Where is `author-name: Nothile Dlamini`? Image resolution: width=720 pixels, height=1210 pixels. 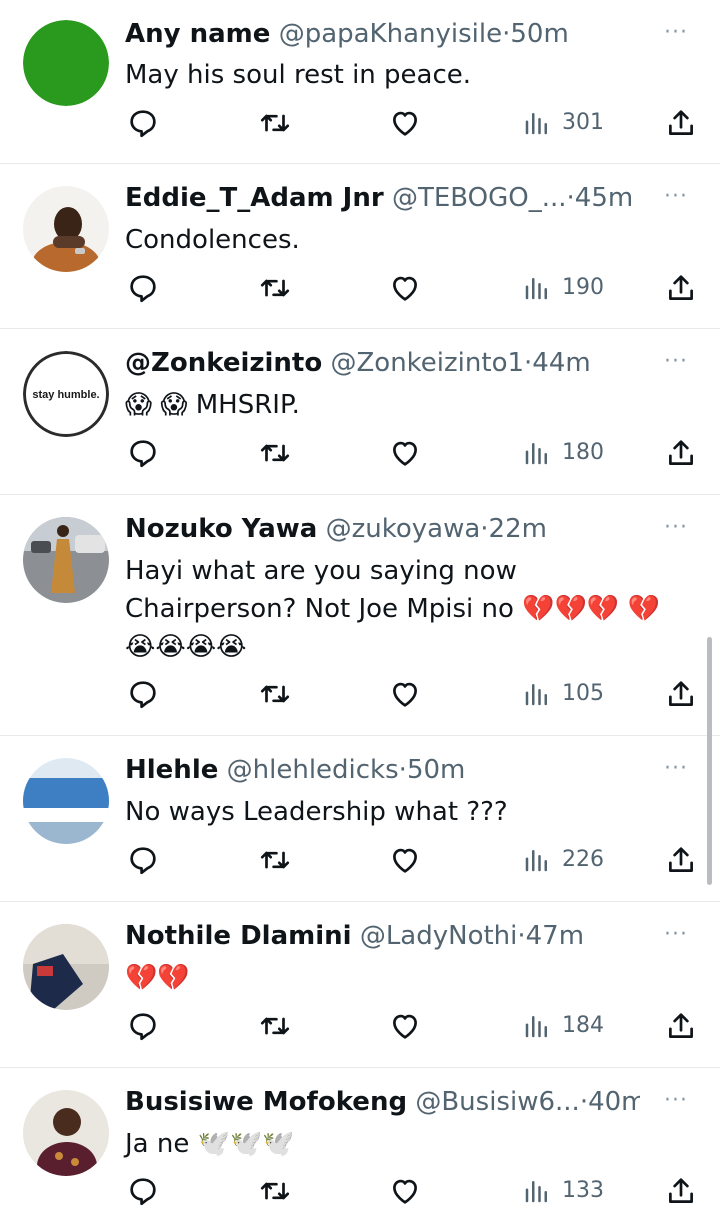 author-name: Nothile Dlamini is located at coordinates (238, 936).